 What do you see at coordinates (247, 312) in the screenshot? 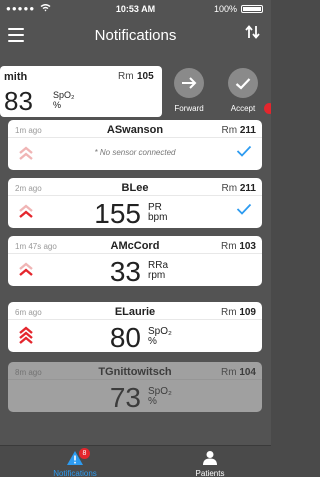
I see `room-number: 109` at bounding box center [247, 312].